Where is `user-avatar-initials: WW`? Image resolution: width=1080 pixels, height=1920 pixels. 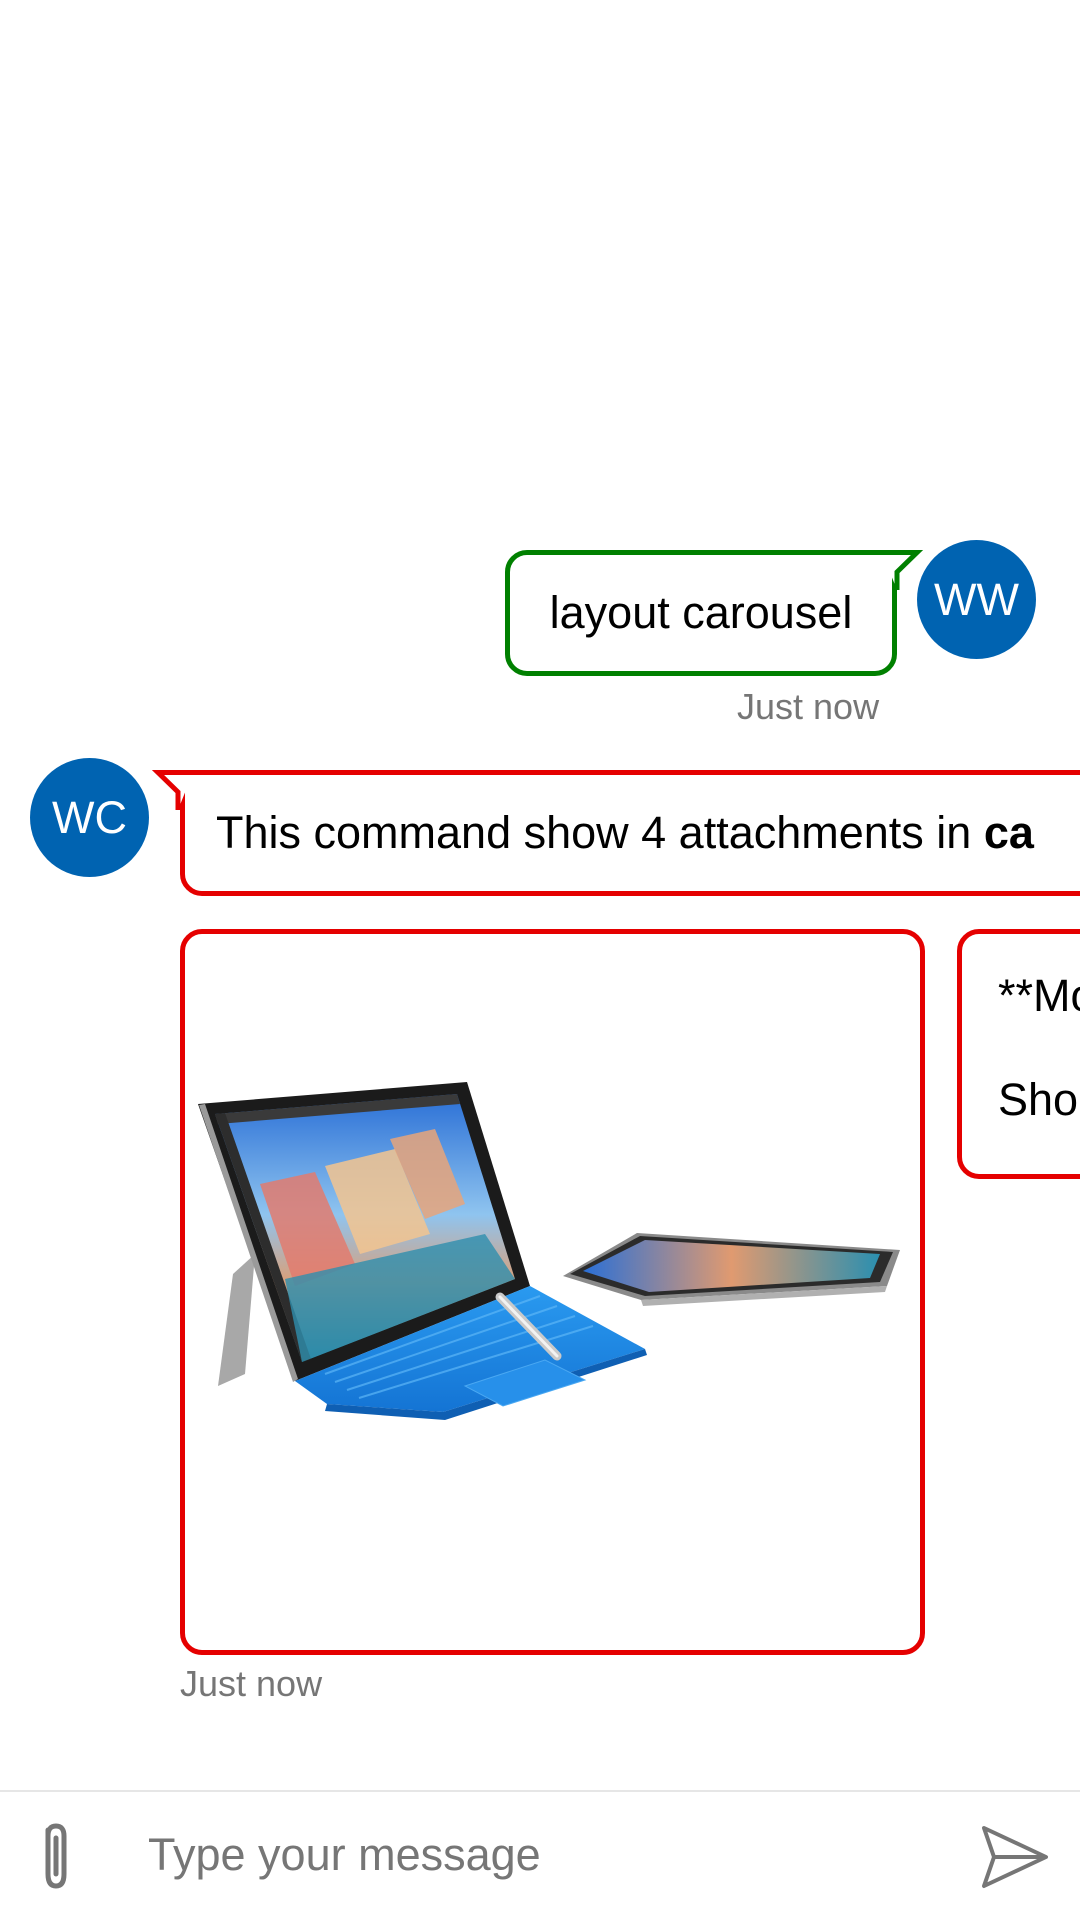
user-avatar-initials: WW is located at coordinates (976, 599).